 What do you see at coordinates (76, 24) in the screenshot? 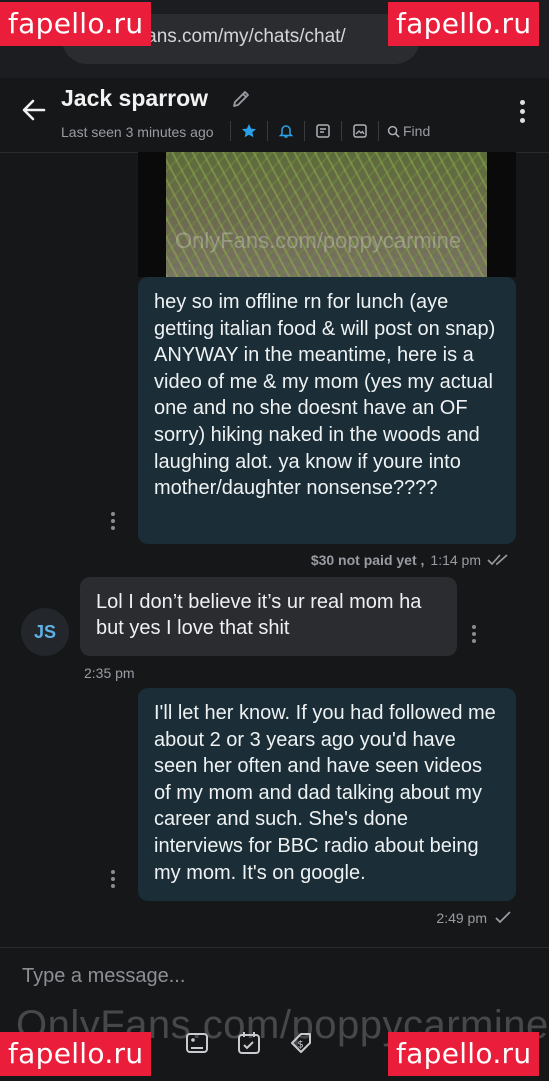
I see `watermark-badge-top-left: fapello.ru` at bounding box center [76, 24].